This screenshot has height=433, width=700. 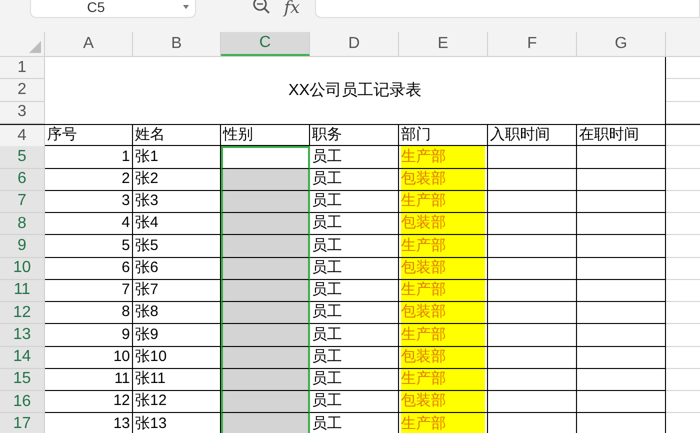 What do you see at coordinates (22, 357) in the screenshot?
I see `row-header: 14` at bounding box center [22, 357].